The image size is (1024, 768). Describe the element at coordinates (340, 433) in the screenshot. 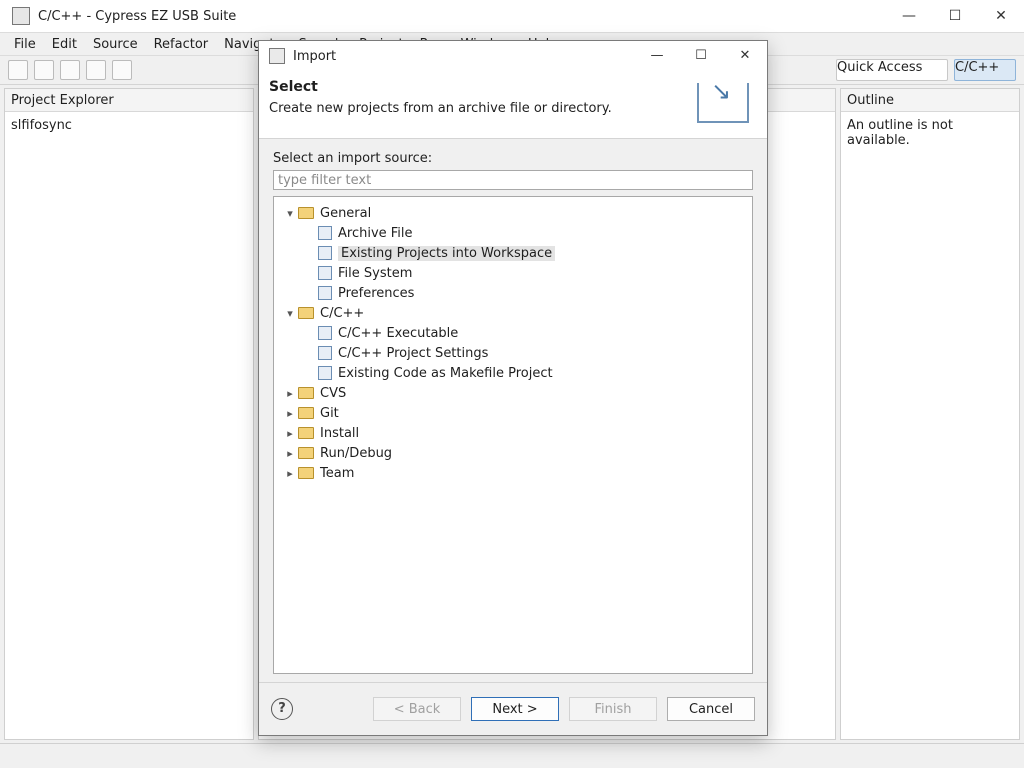

I see `tree-category-label: Install` at that location.